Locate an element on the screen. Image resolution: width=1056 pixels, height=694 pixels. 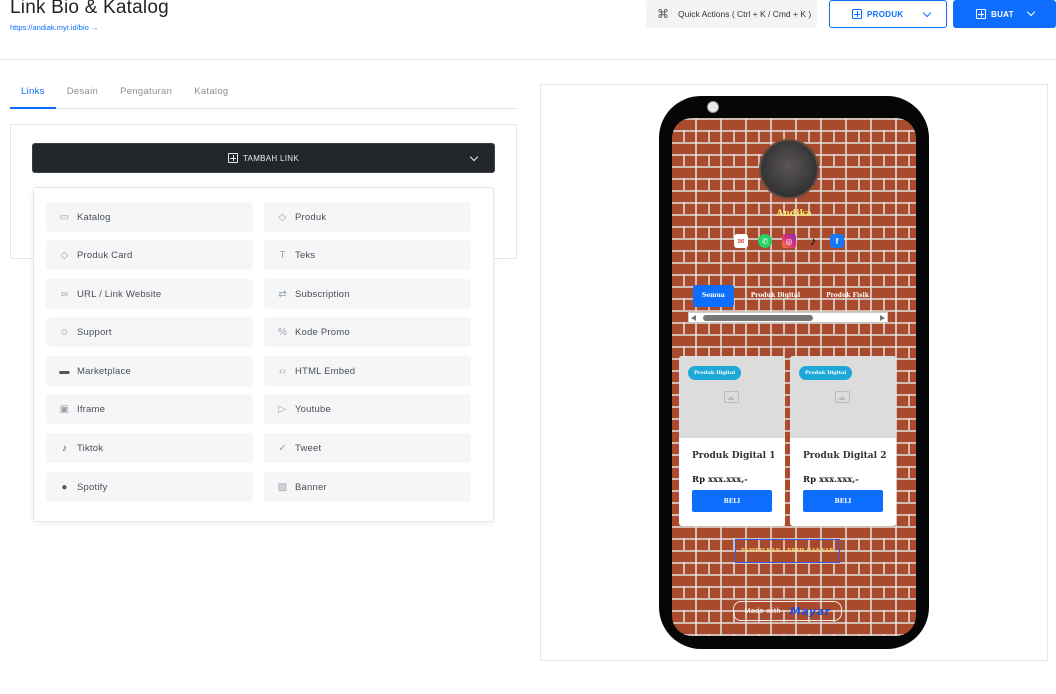
smile-icon: ☺ is located at coordinates (64, 332).